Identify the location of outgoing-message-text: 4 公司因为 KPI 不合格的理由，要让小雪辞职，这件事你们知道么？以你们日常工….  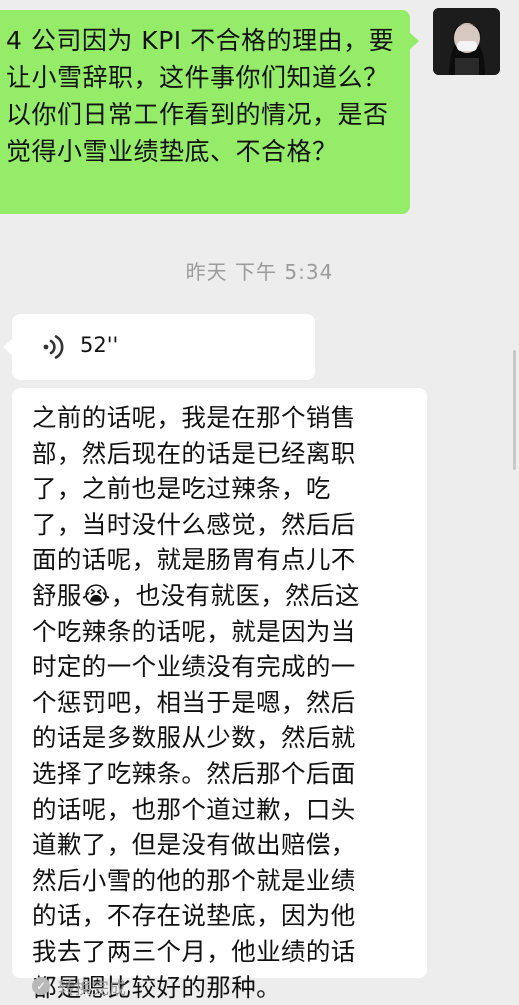
(200, 96).